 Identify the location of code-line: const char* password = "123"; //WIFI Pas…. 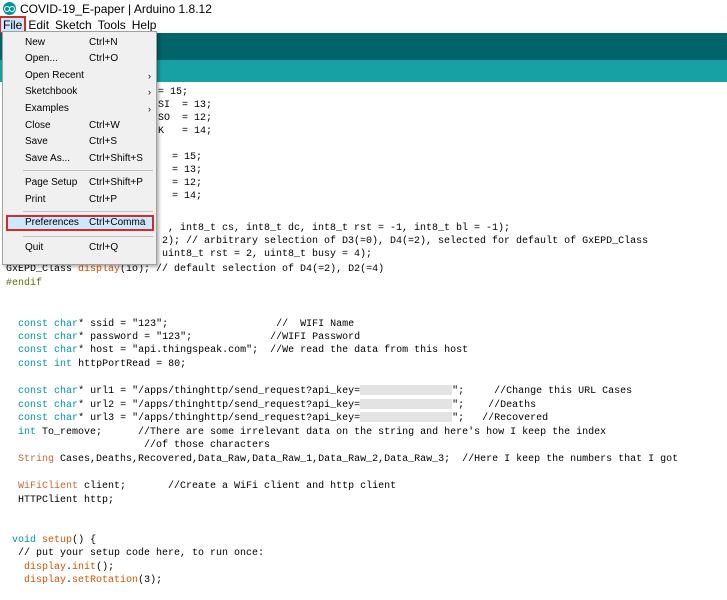
(189, 337).